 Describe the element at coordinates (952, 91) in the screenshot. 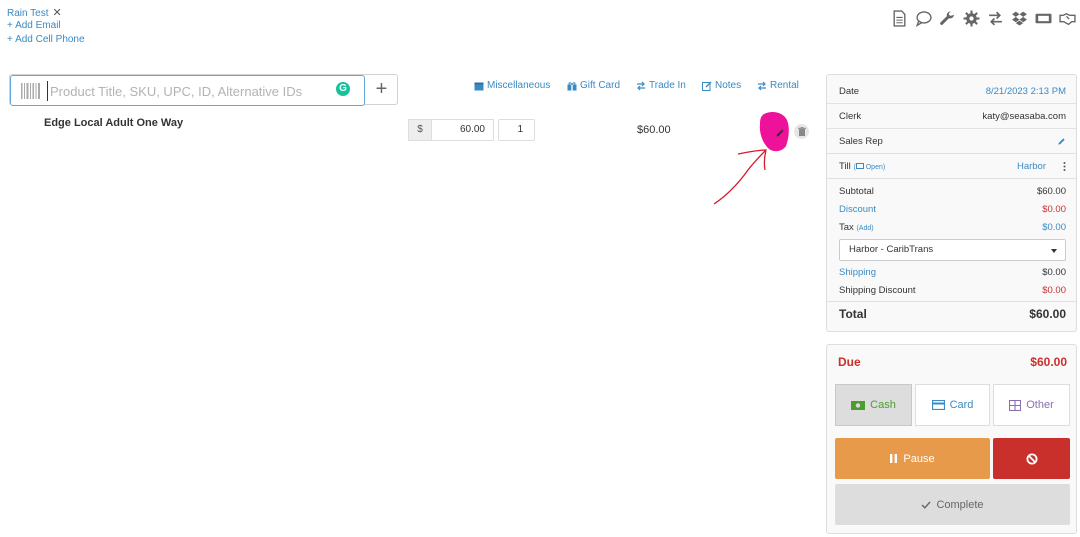

I see `date-row: Date 8/21/2023 2:13 PM` at that location.